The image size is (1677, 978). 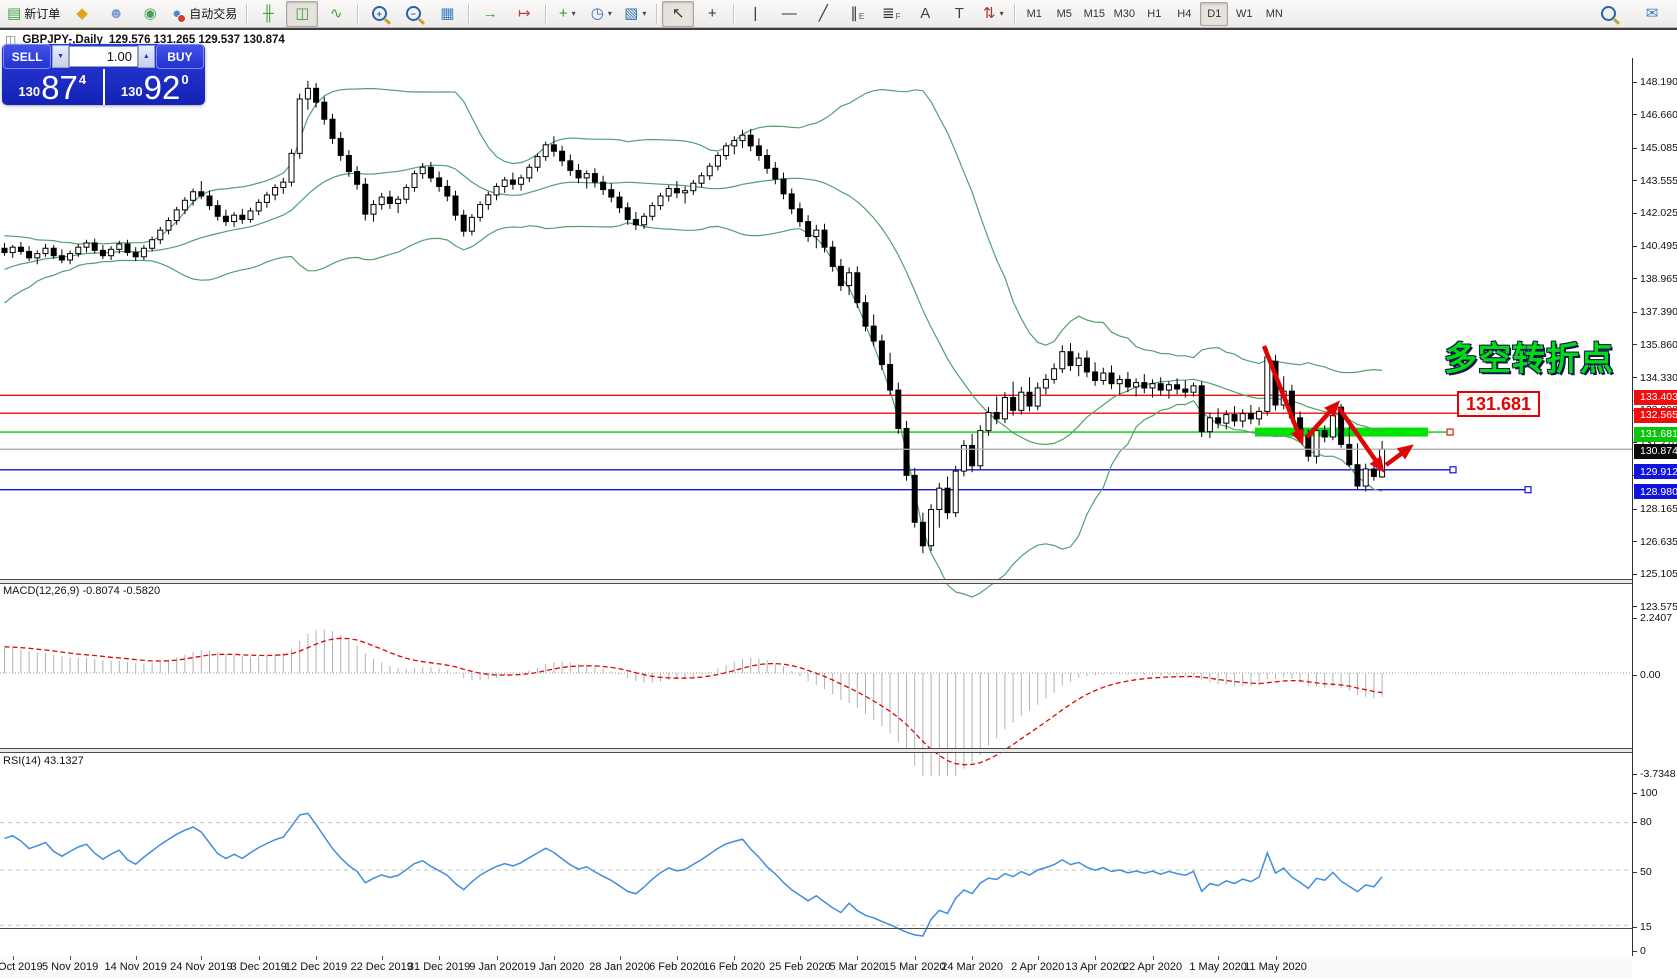 I want to click on price-tick-148.190: 148.190, so click(x=1655, y=82).